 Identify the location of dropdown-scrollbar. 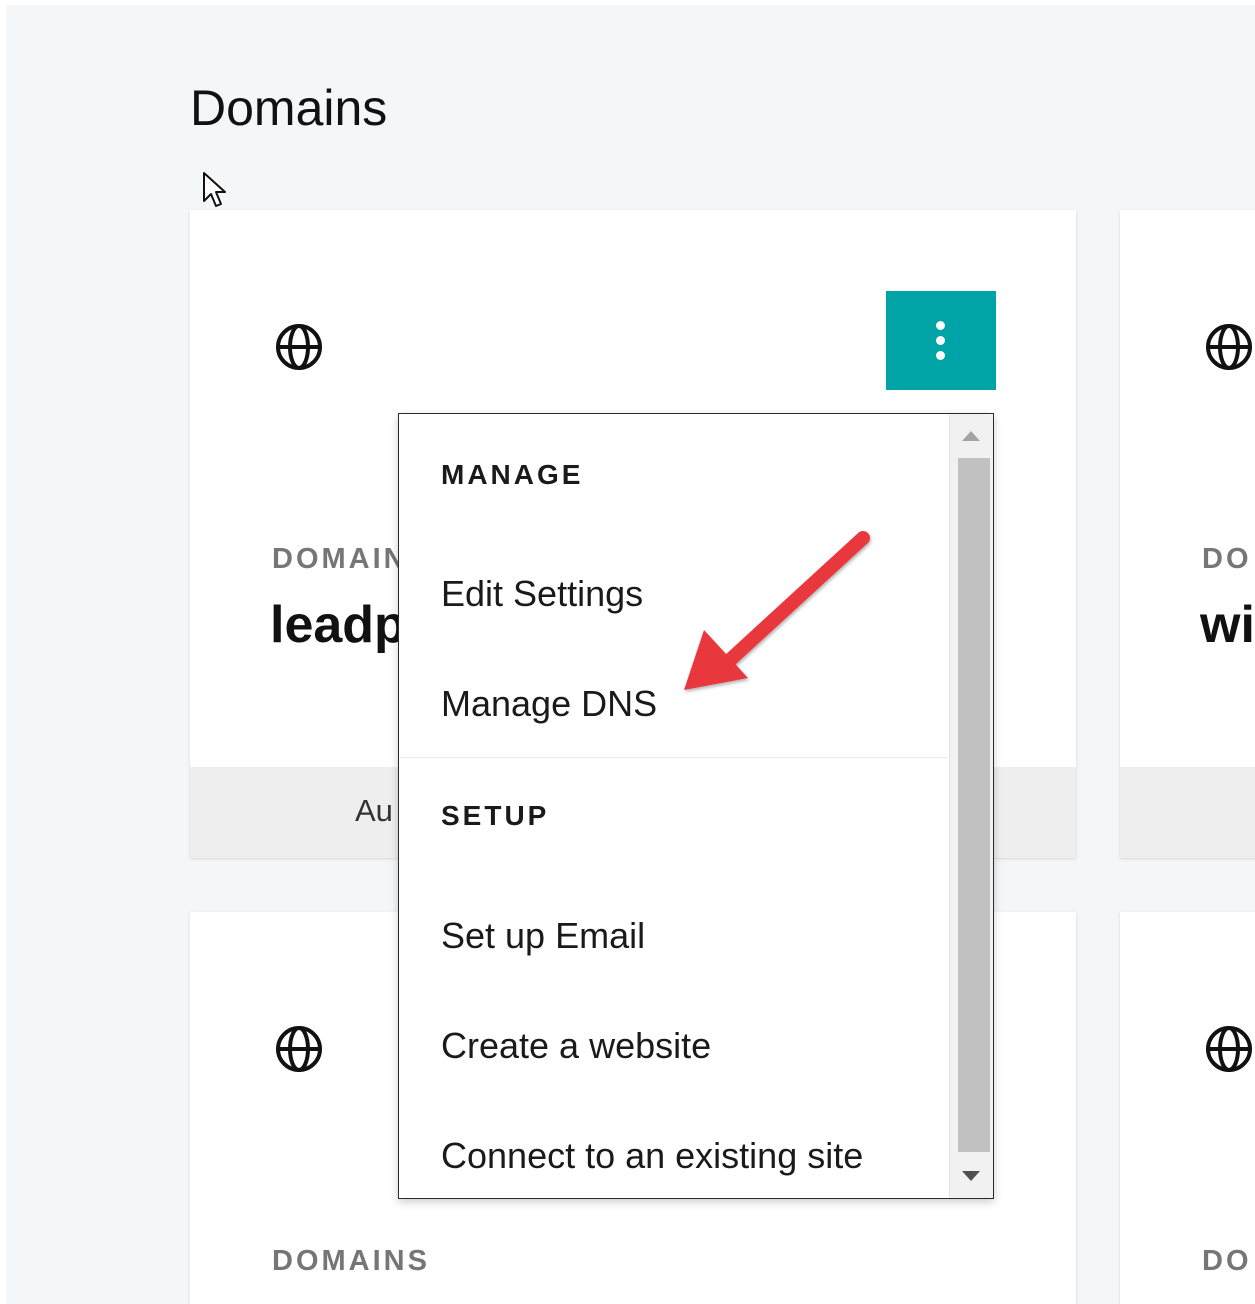
(971, 806).